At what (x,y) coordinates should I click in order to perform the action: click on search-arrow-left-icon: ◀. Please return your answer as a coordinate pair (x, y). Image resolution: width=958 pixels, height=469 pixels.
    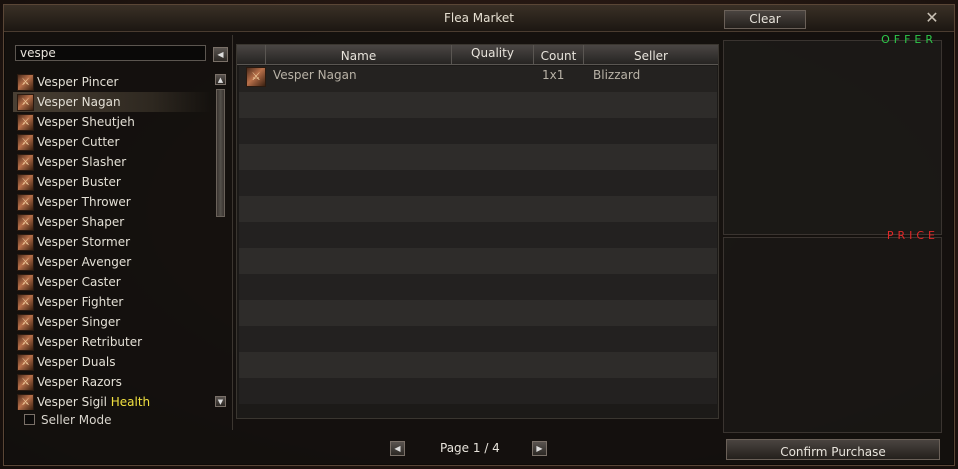
    Looking at the image, I should click on (220, 54).